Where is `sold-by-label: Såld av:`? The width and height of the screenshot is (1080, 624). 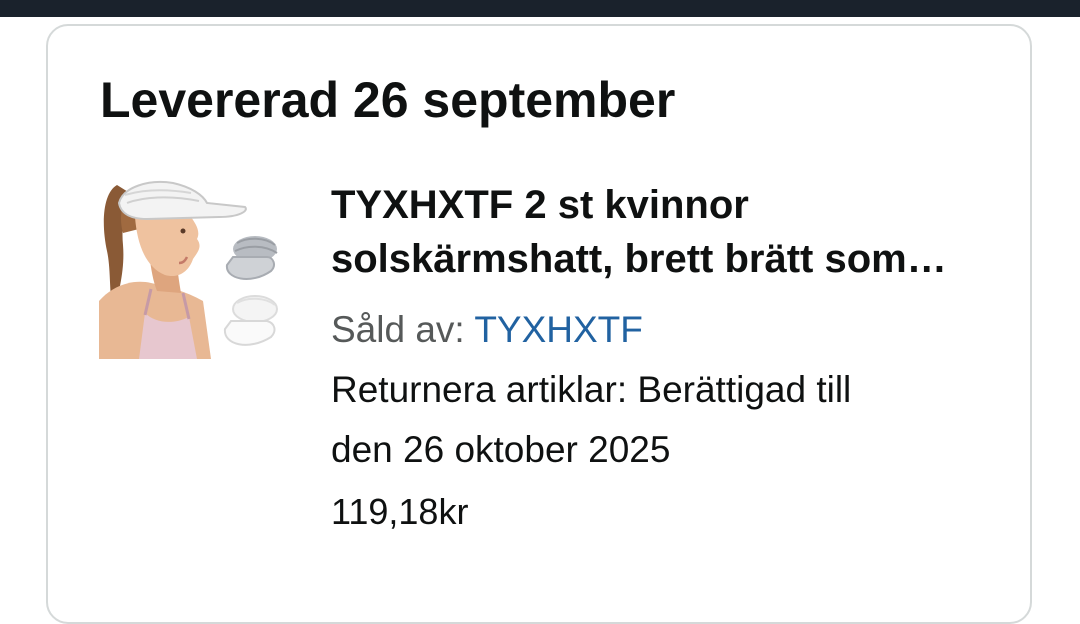 sold-by-label: Såld av: is located at coordinates (398, 329).